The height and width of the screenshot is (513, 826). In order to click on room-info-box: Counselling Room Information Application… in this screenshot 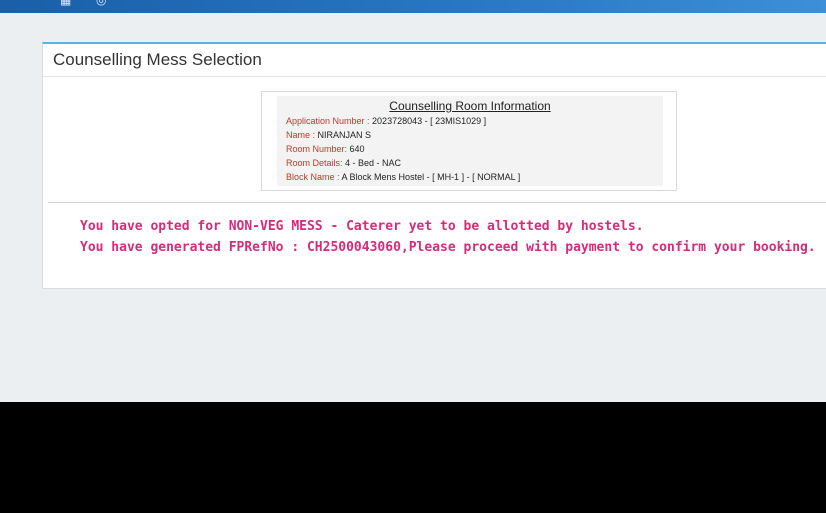, I will do `click(469, 141)`.